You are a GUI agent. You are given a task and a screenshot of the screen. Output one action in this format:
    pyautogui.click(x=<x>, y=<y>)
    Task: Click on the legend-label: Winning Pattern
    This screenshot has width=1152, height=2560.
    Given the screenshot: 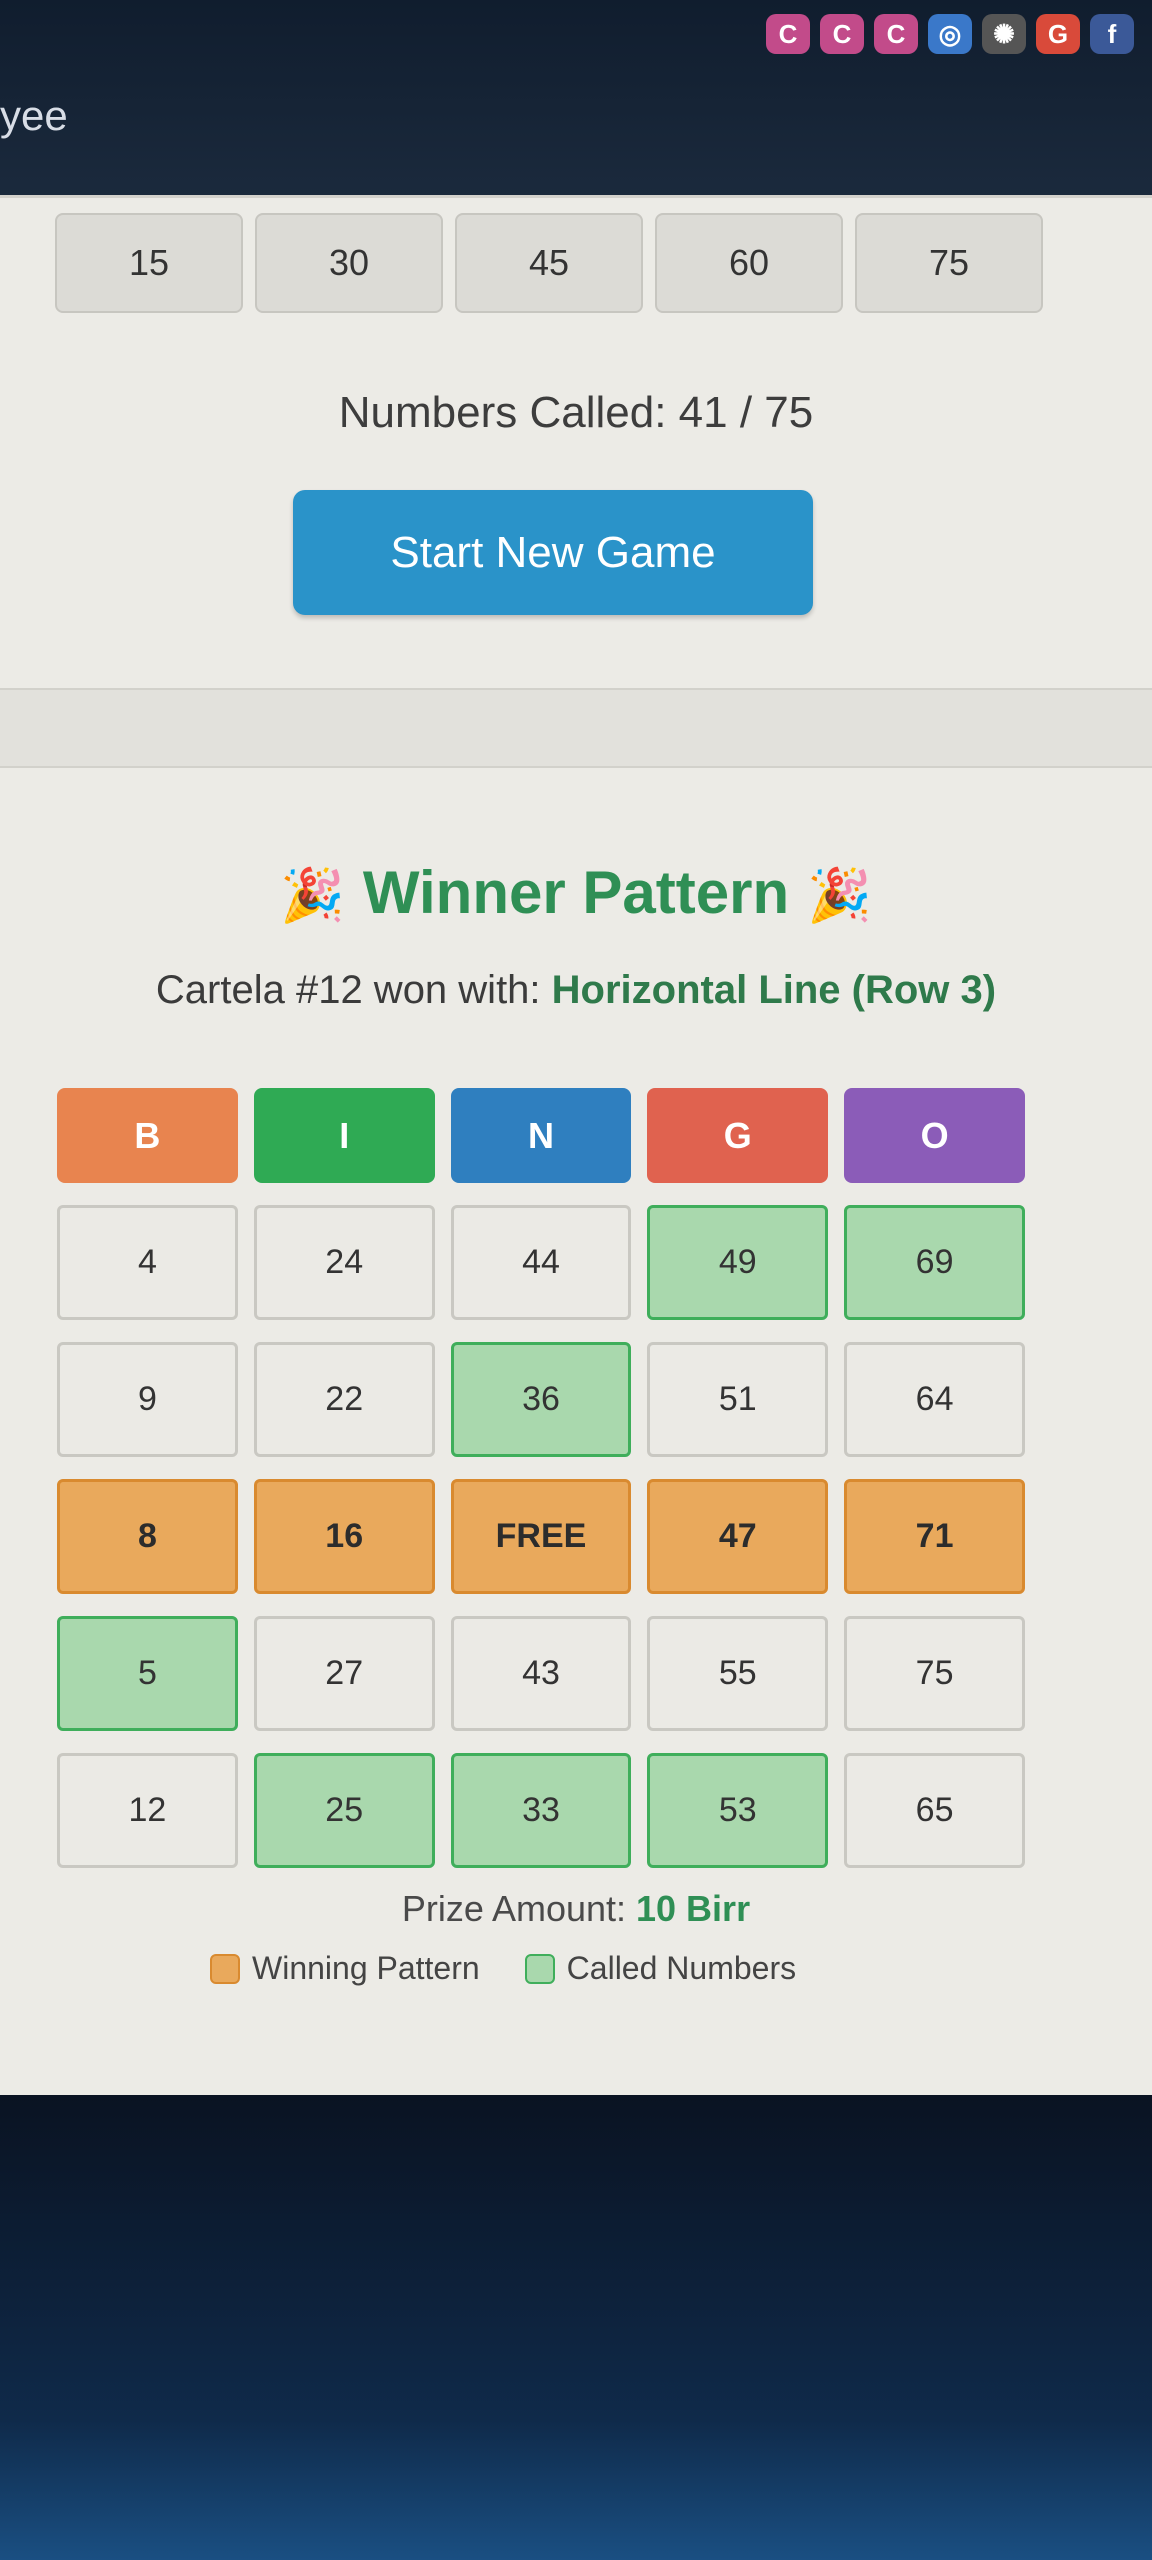 What is the action you would take?
    pyautogui.click(x=366, y=1968)
    